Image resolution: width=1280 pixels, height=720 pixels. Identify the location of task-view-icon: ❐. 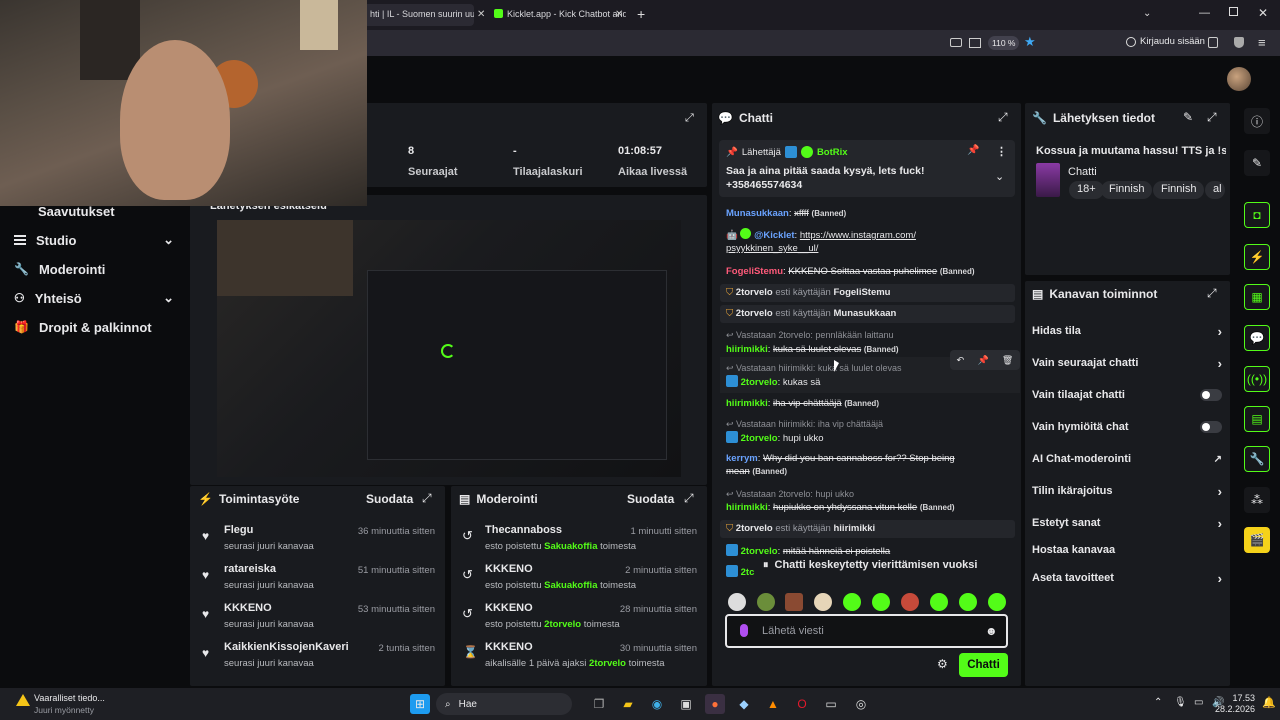
(599, 704).